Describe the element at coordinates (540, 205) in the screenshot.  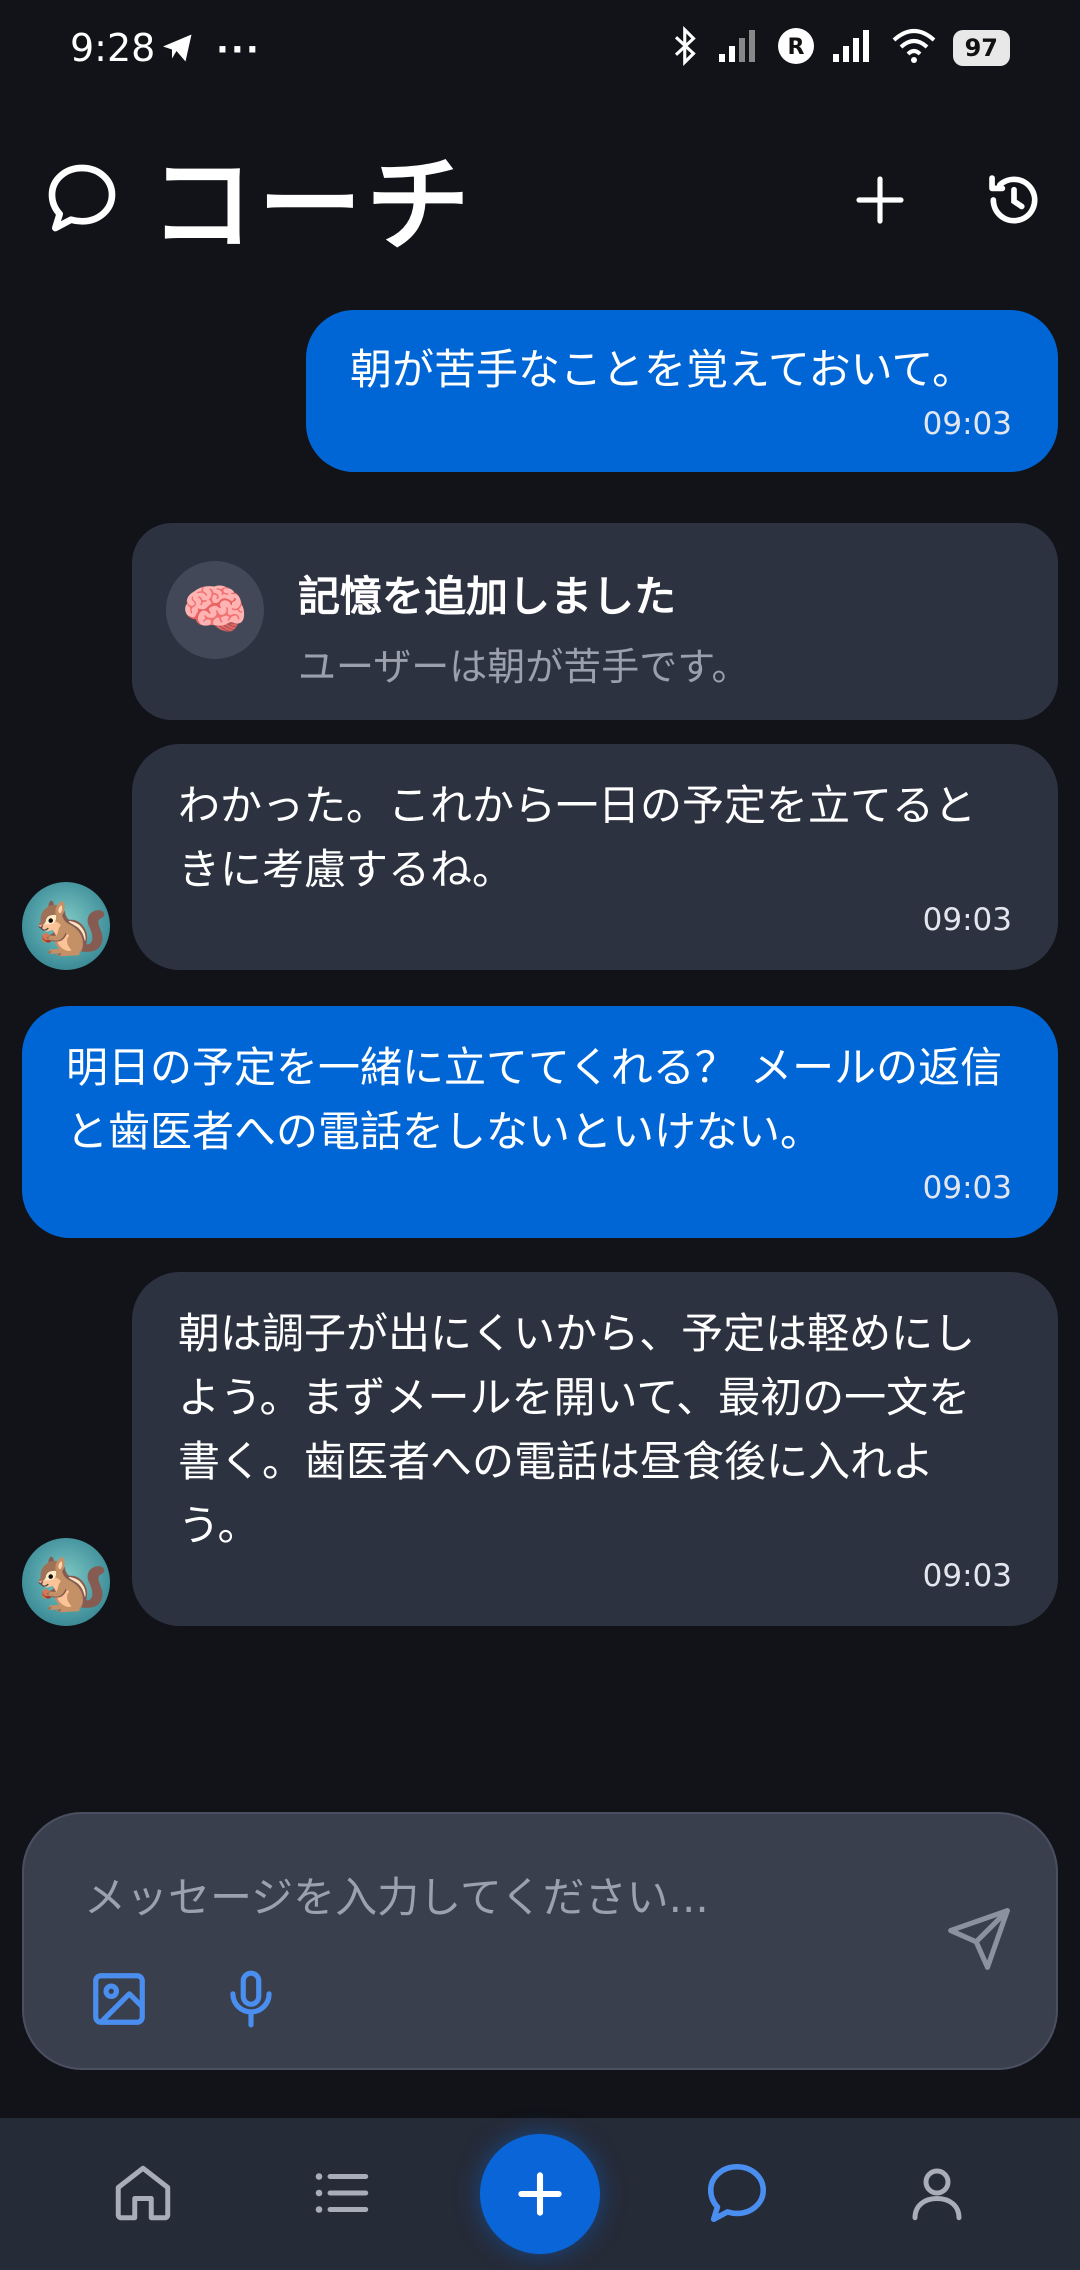
I see `header: コーチ` at that location.